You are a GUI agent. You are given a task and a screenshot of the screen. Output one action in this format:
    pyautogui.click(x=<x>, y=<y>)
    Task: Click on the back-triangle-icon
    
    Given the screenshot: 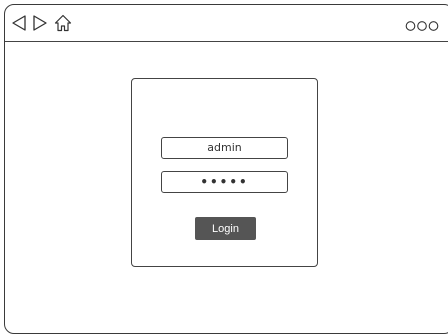 What is the action you would take?
    pyautogui.click(x=19, y=23)
    